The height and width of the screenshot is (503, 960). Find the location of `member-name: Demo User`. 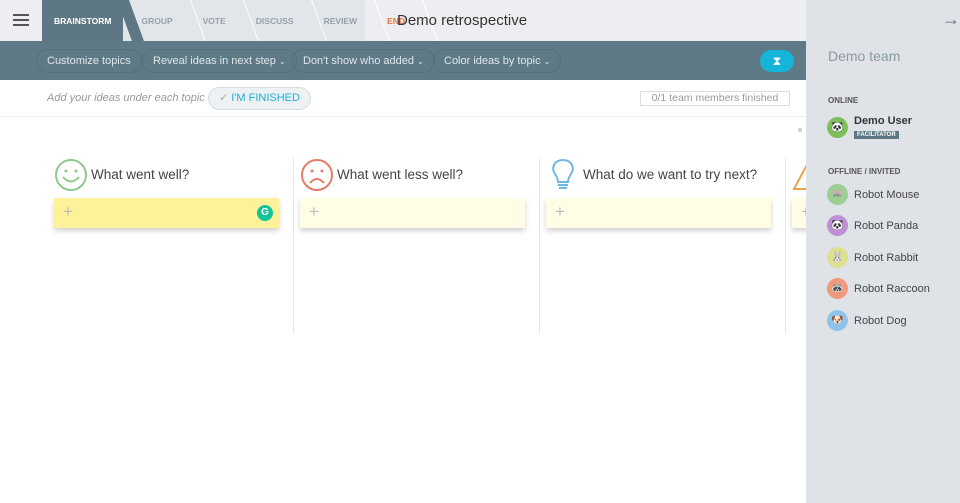

member-name: Demo User is located at coordinates (883, 121).